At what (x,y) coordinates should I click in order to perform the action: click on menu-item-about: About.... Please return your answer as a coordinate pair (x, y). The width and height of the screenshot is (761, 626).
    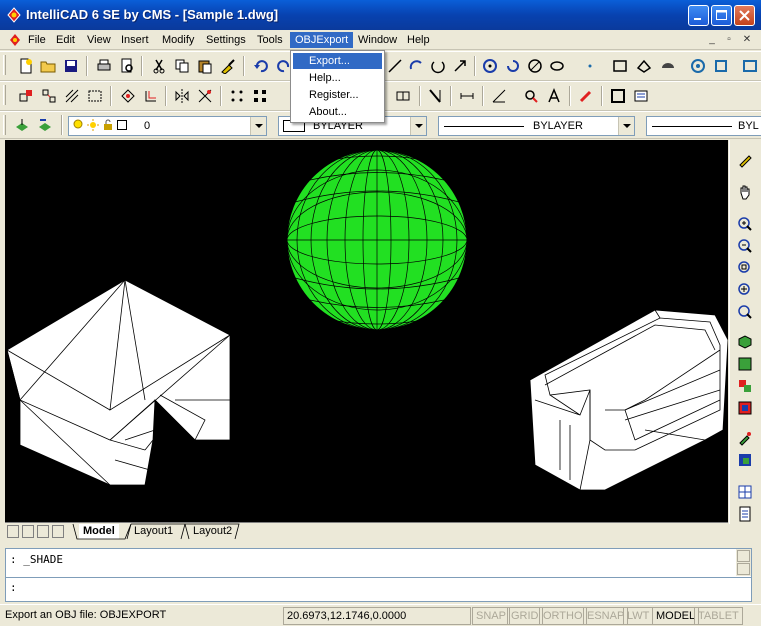
    Looking at the image, I should click on (337, 112).